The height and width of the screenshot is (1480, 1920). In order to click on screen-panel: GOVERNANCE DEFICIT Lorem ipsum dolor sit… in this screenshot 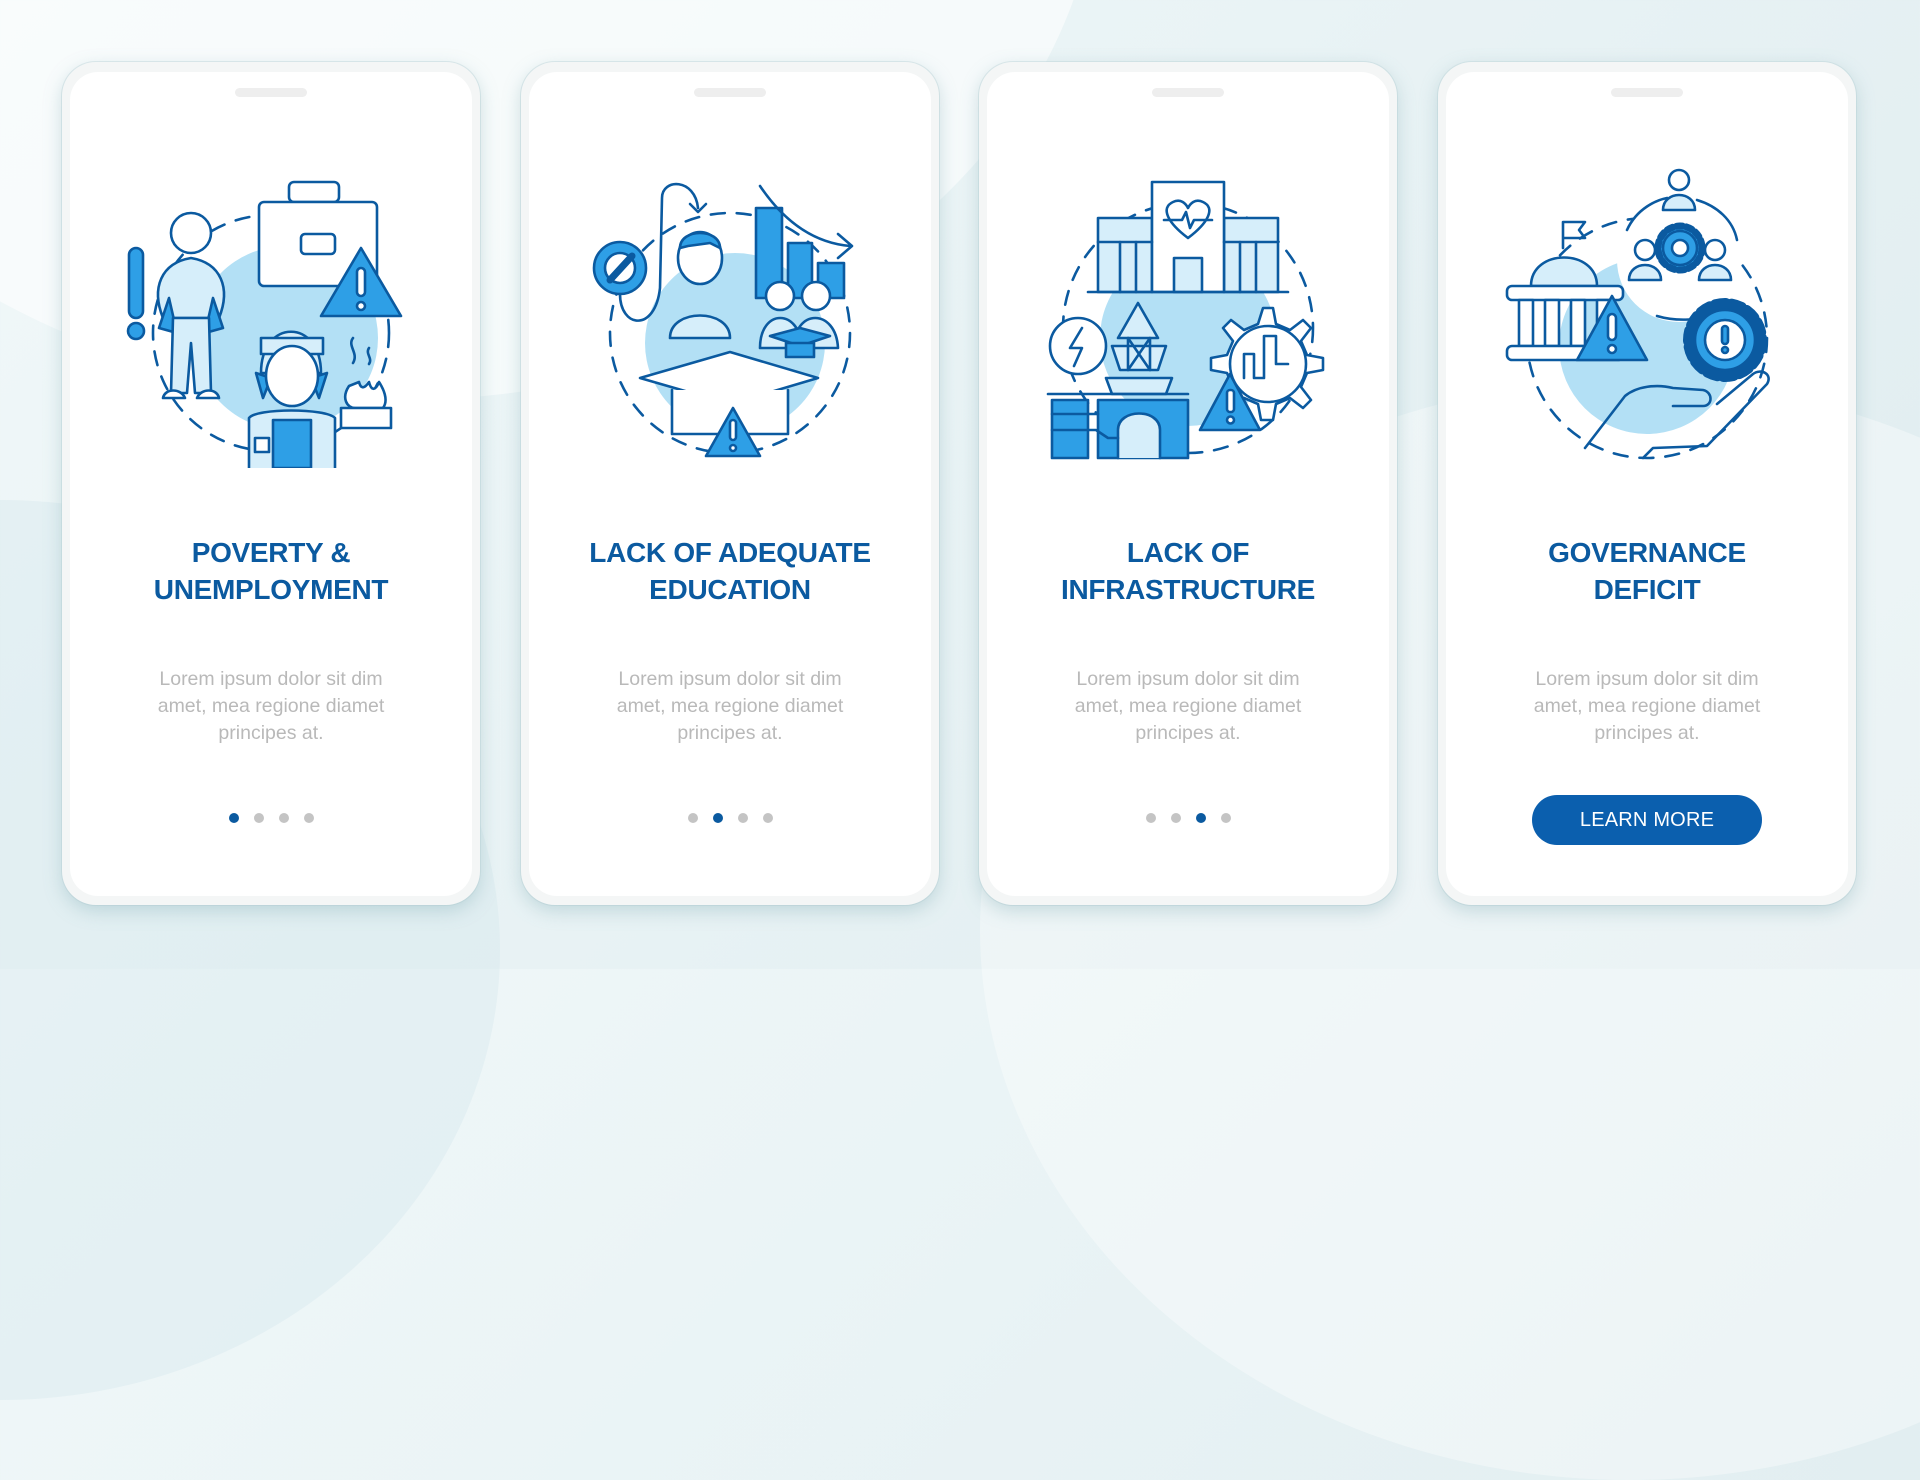, I will do `click(1647, 484)`.